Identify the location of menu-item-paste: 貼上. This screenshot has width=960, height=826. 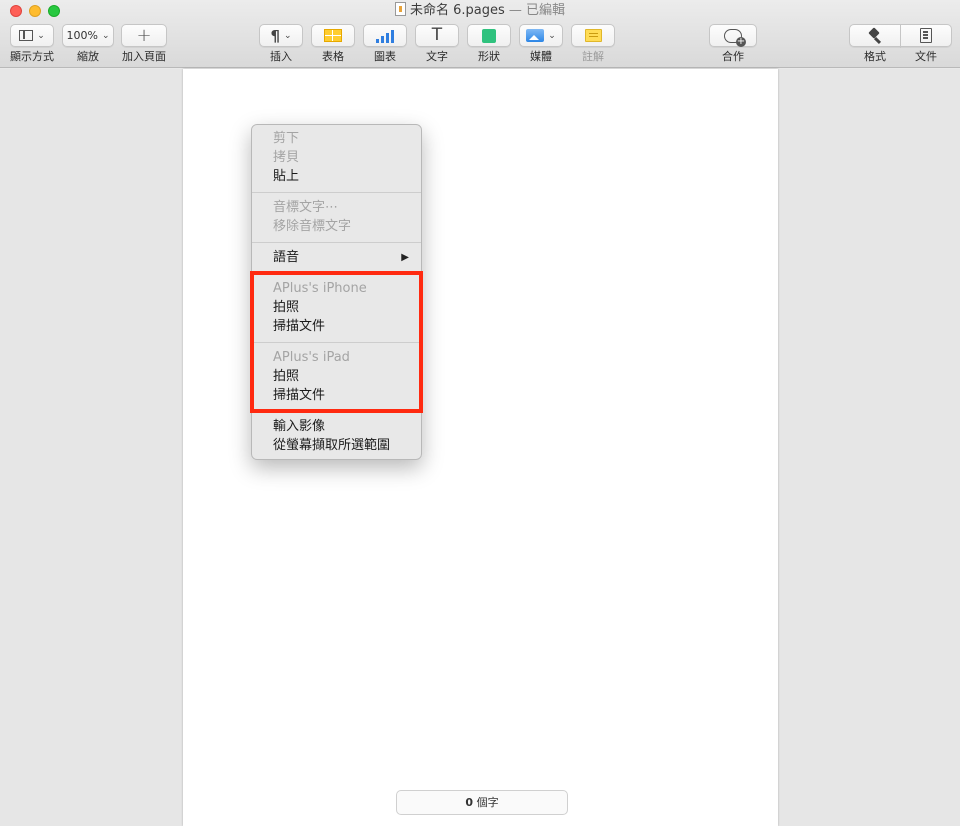
(336, 176).